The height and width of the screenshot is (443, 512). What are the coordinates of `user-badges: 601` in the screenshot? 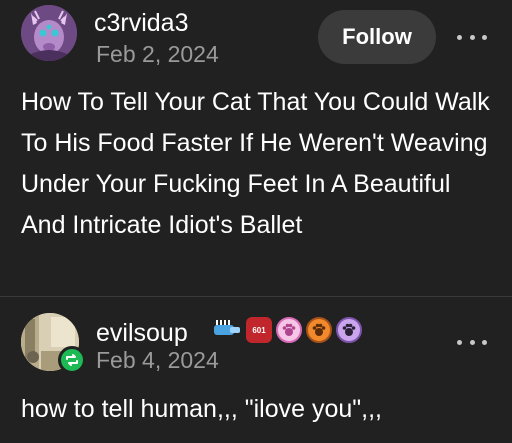 It's located at (287, 330).